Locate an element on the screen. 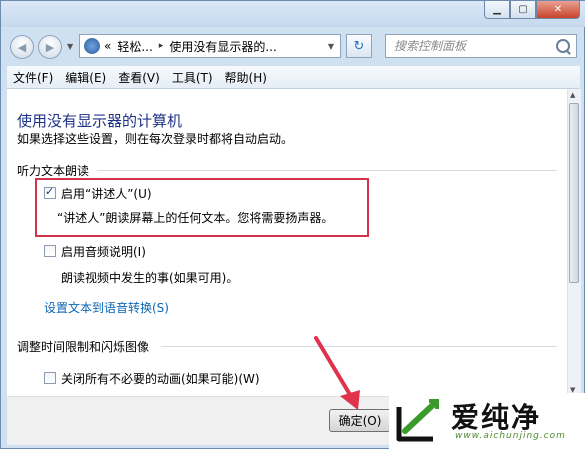 The height and width of the screenshot is (449, 585). search-icon is located at coordinates (563, 46).